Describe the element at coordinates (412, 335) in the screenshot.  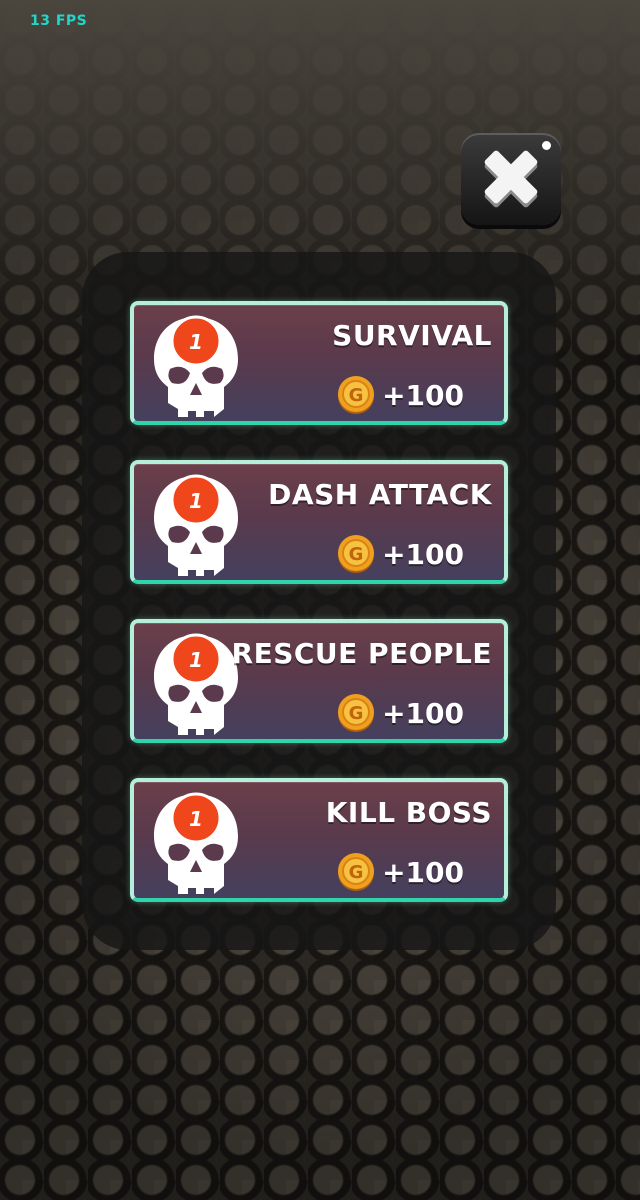
I see `mission-title: SURVIVAL` at that location.